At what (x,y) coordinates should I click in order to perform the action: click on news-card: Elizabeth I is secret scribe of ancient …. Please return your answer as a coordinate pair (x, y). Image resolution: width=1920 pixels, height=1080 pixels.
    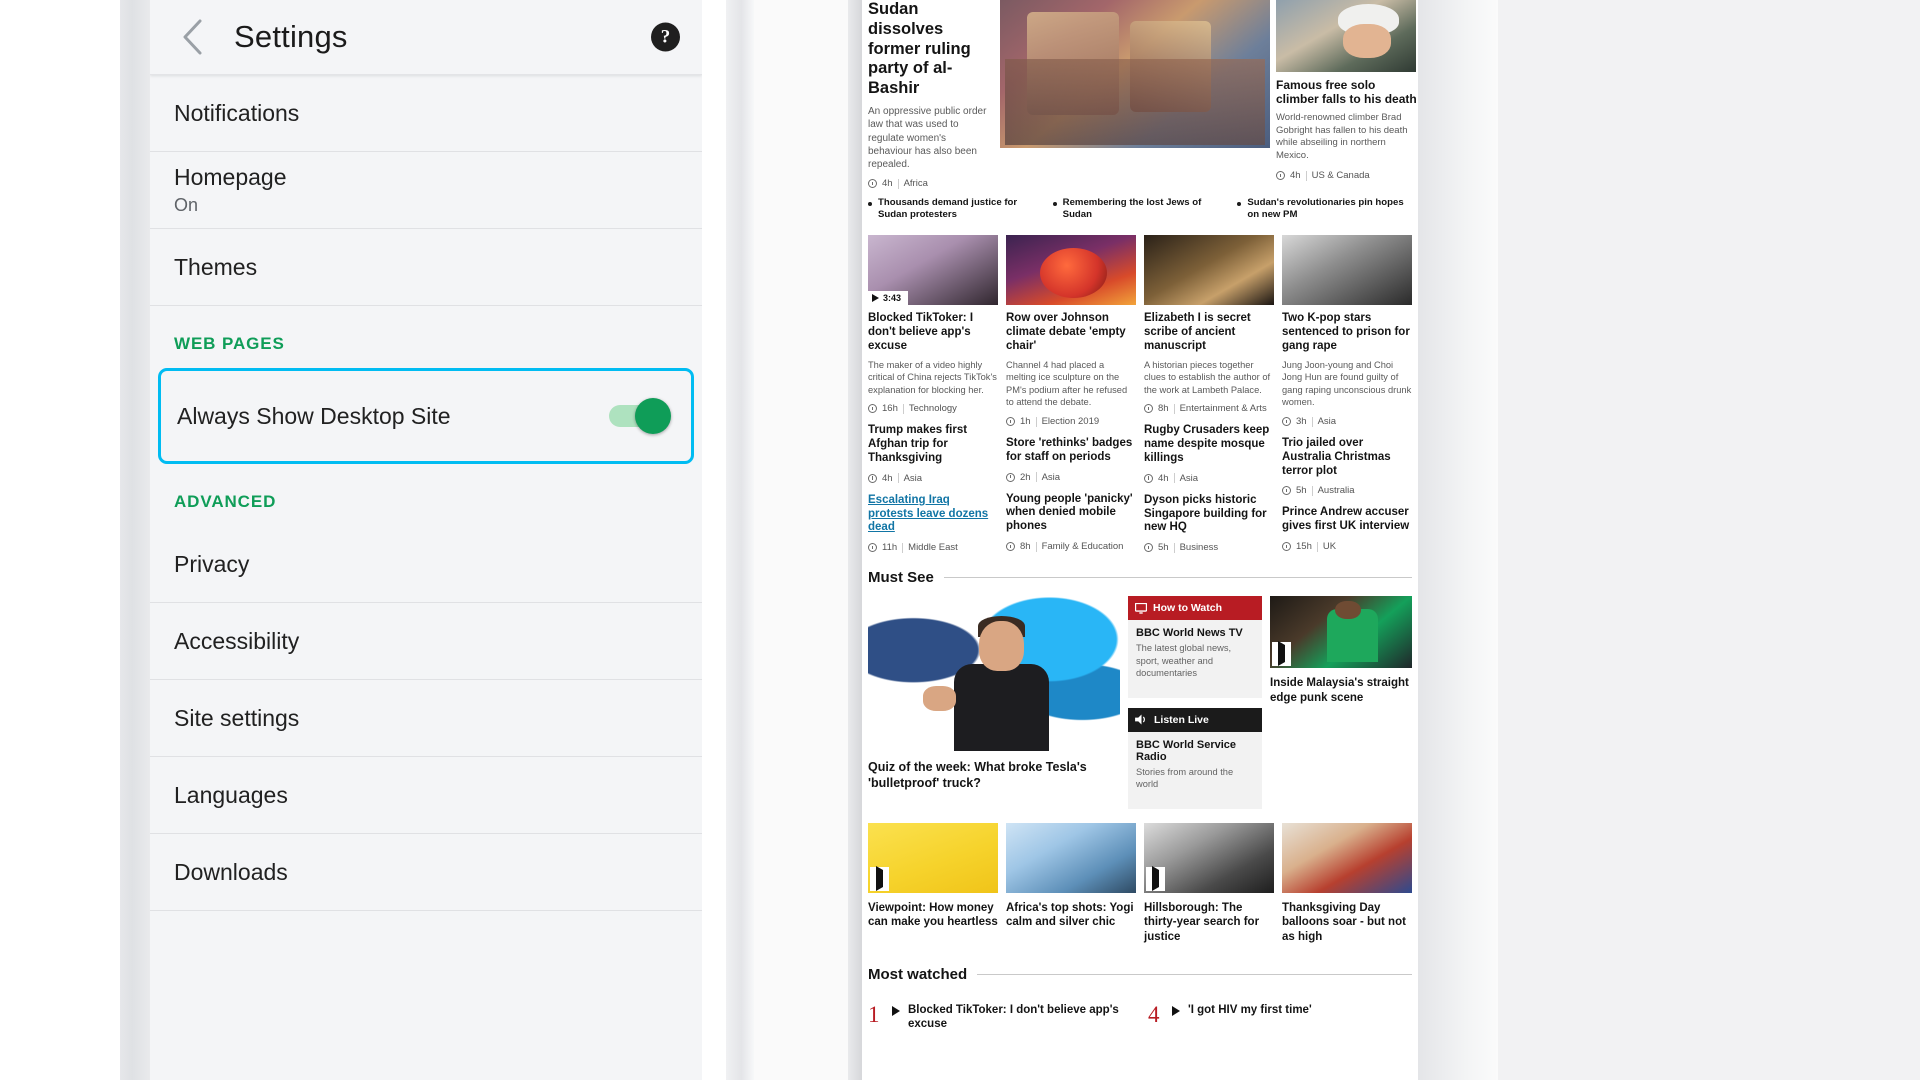
    Looking at the image, I should click on (1209, 394).